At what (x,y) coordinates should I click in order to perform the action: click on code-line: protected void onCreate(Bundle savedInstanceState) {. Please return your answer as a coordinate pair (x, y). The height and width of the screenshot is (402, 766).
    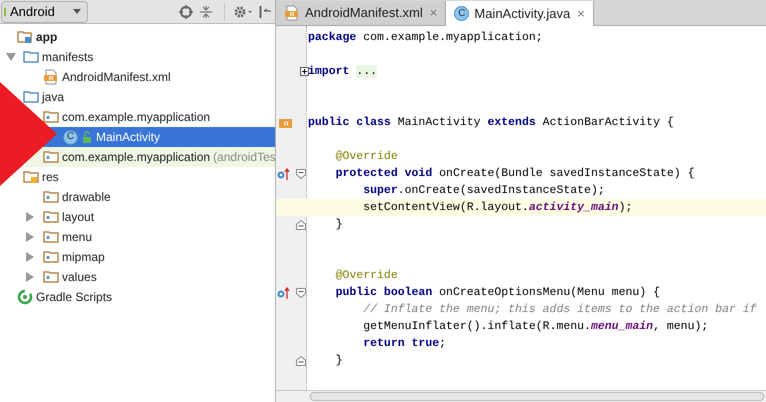
    Looking at the image, I should click on (514, 174).